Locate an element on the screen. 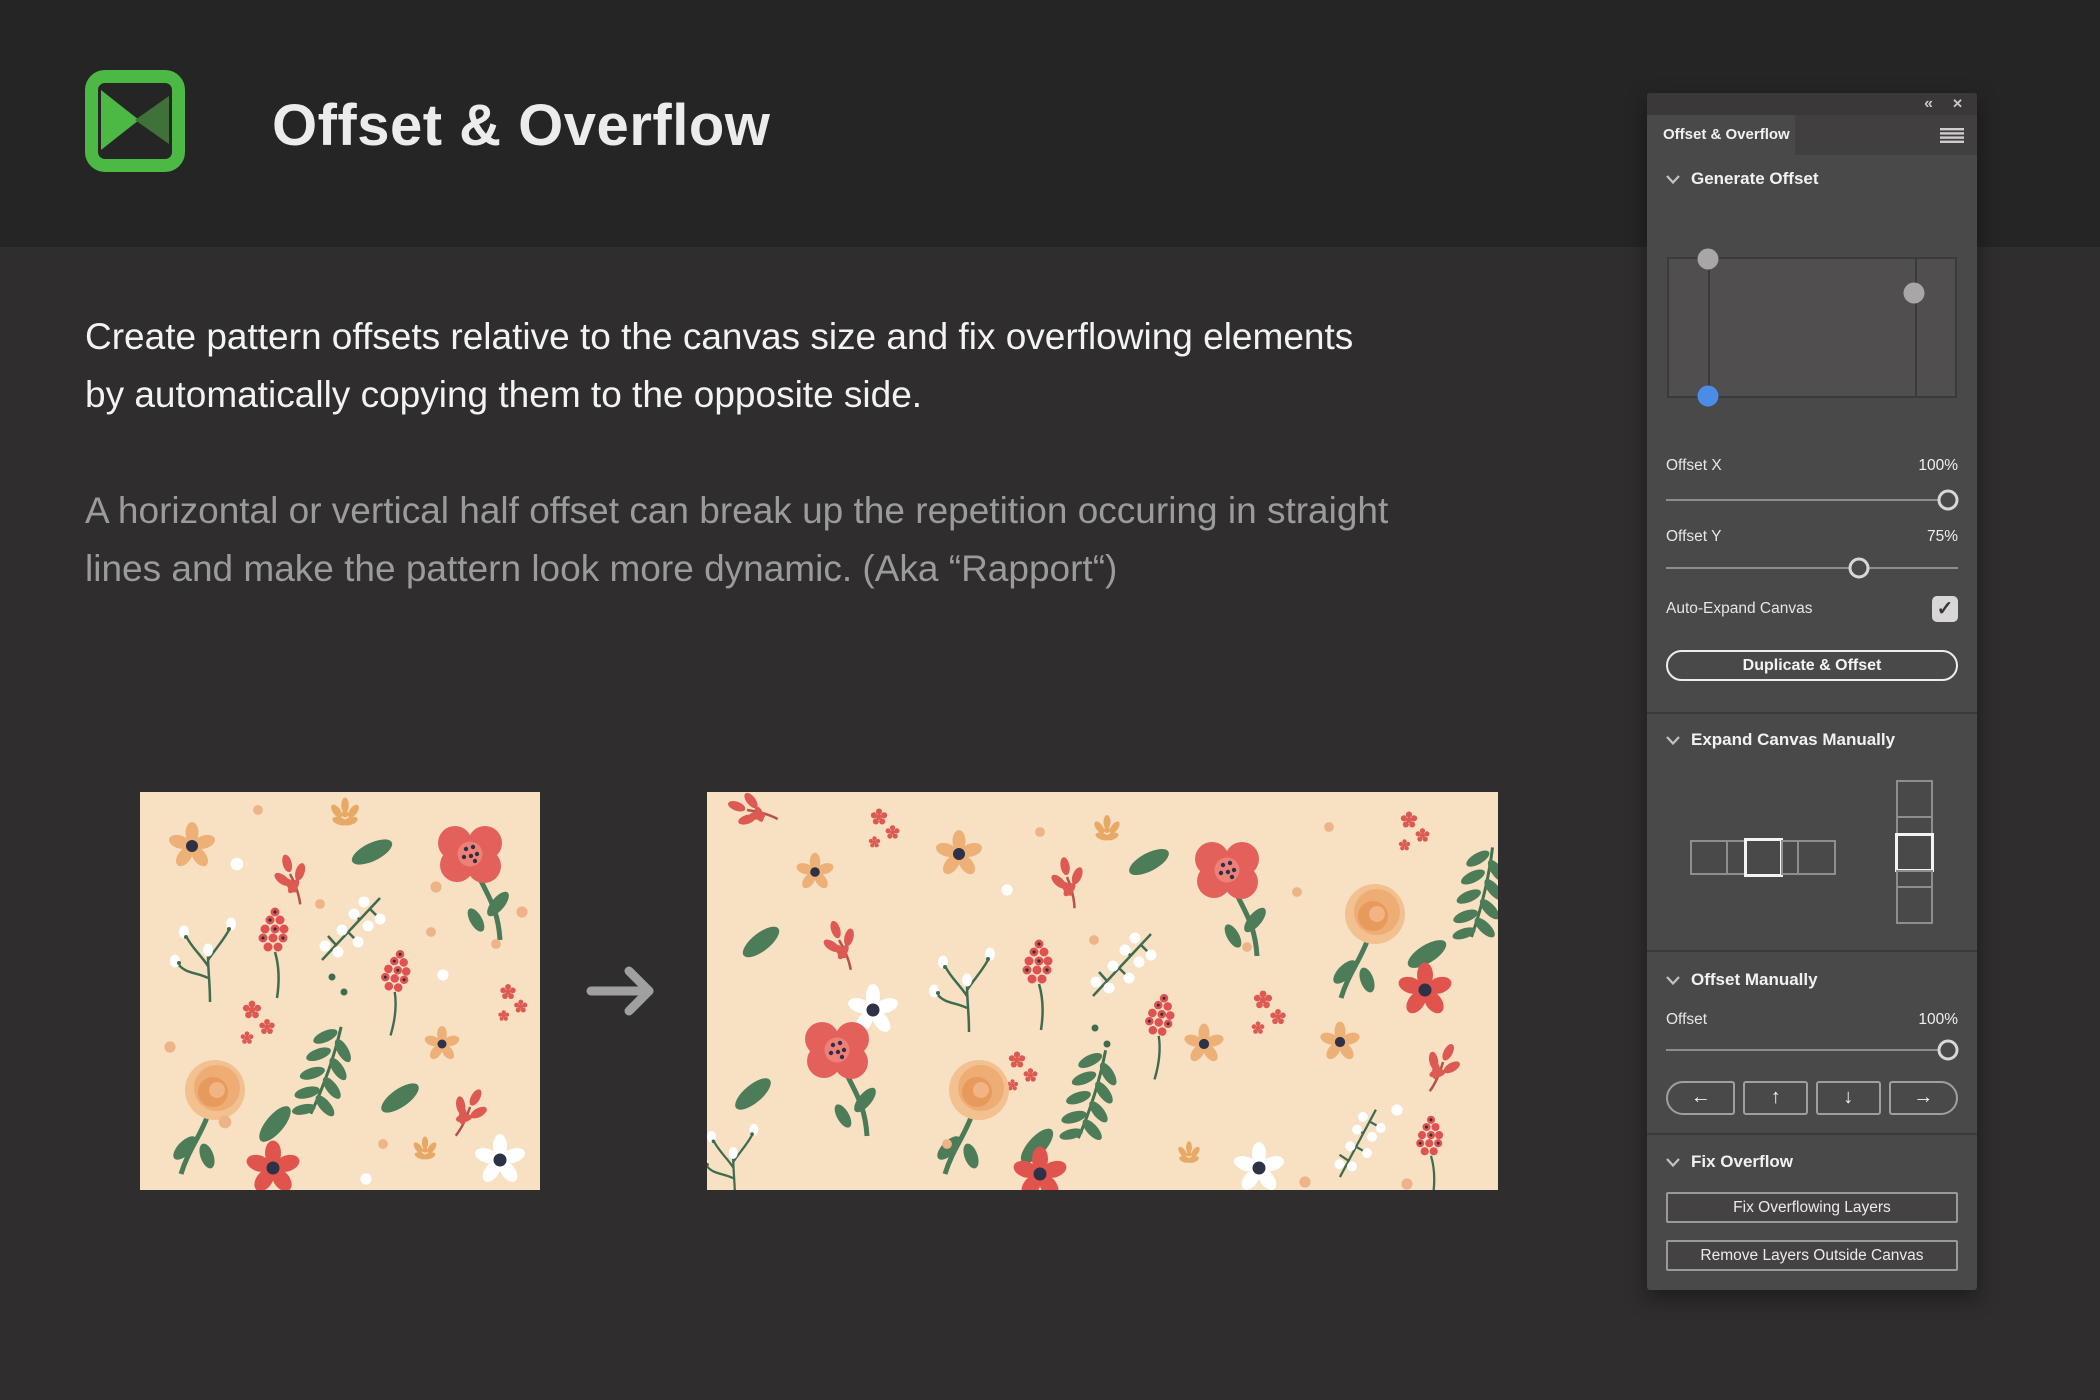 The width and height of the screenshot is (2100, 1400). nudge-left-button: ← is located at coordinates (1701, 1098).